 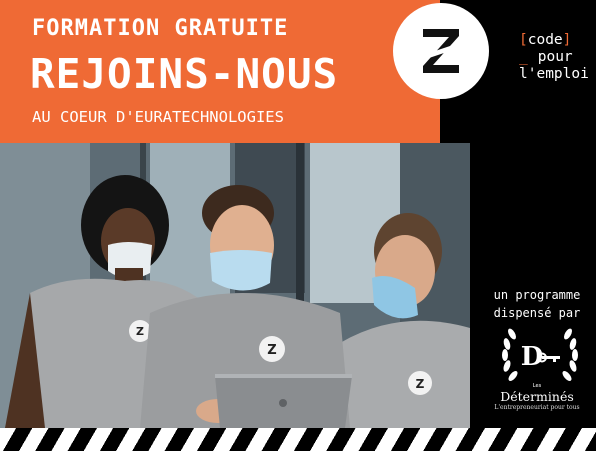 What do you see at coordinates (537, 396) in the screenshot?
I see `determines-name: Déterminés` at bounding box center [537, 396].